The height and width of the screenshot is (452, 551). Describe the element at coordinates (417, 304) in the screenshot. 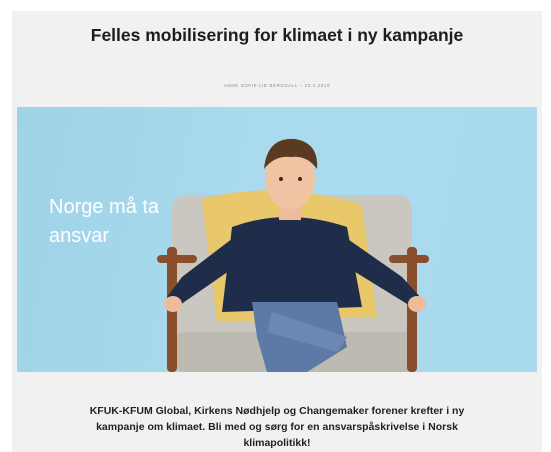

I see `boy-hand-right` at that location.